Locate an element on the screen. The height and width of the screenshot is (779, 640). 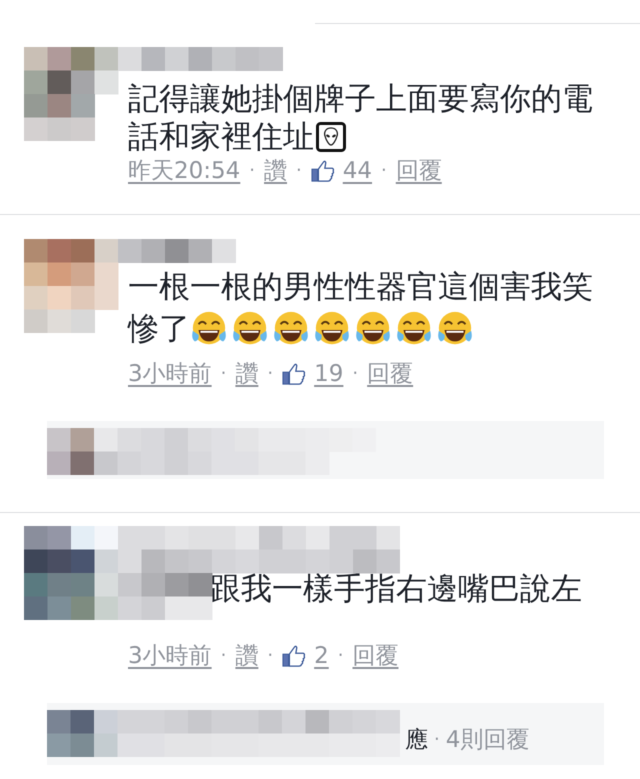
comment-text: 跟我一樣手指右邊嘴巴說左 is located at coordinates (396, 589).